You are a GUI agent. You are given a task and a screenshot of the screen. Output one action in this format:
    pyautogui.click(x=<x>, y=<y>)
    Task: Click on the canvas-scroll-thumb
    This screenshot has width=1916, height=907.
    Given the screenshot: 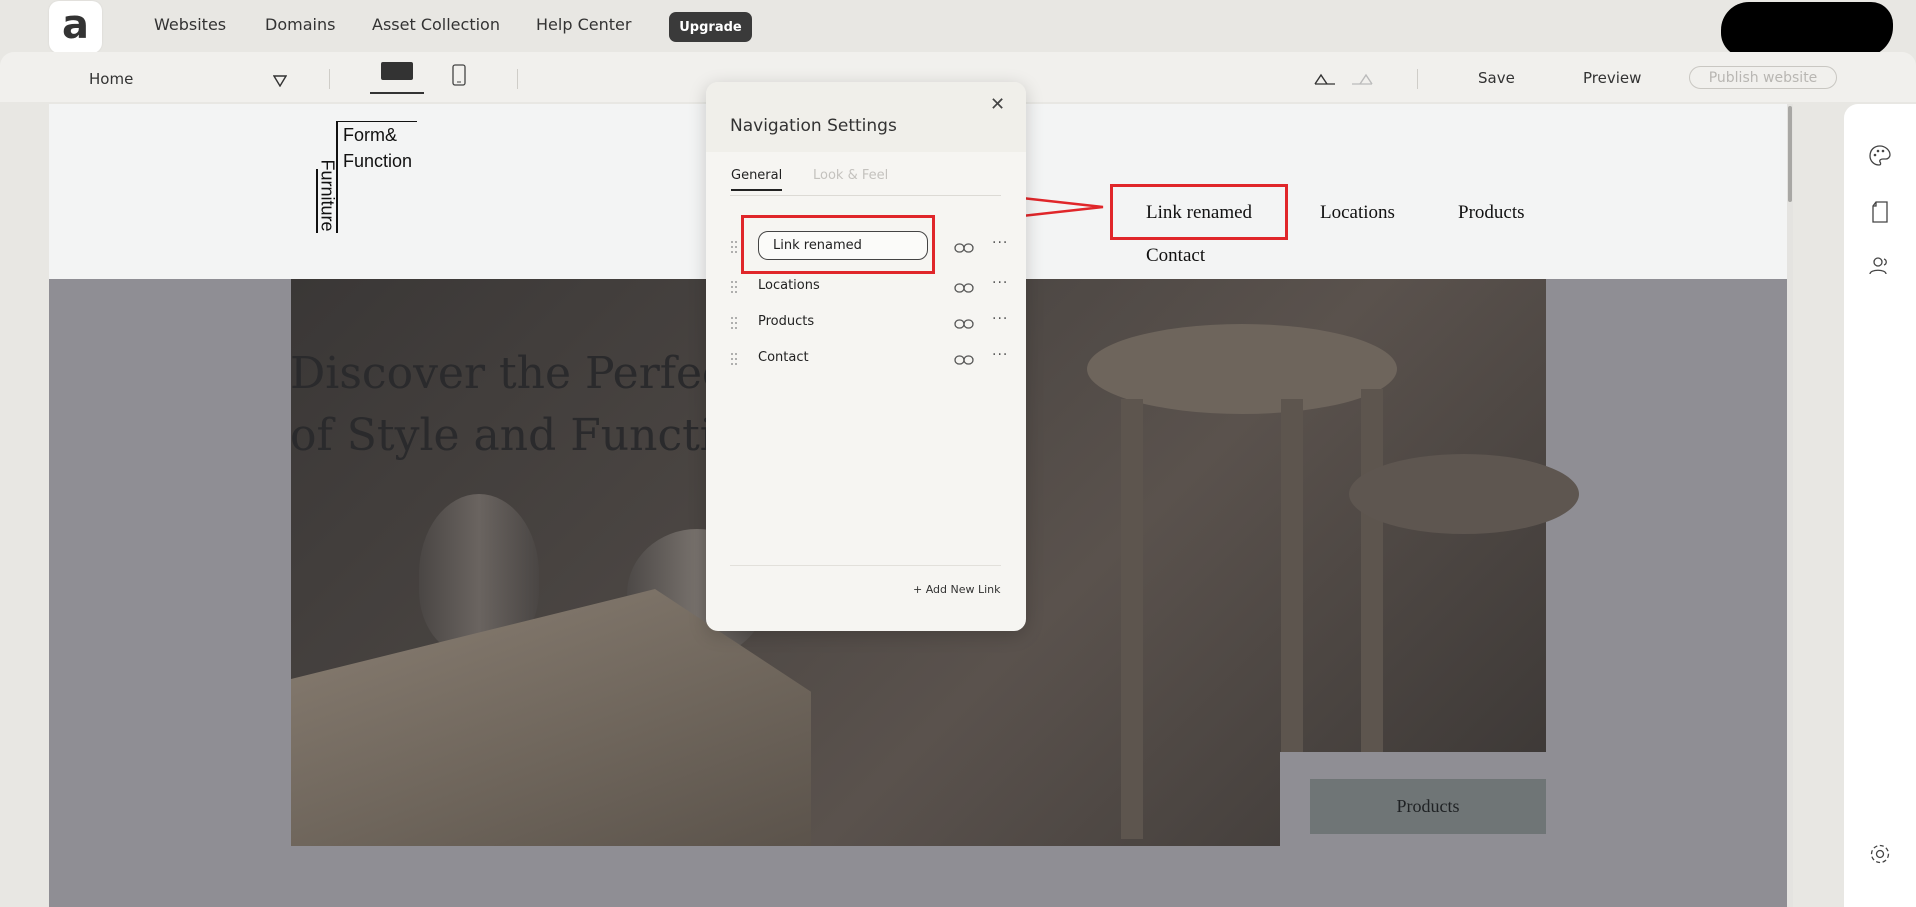 What is the action you would take?
    pyautogui.click(x=1790, y=154)
    